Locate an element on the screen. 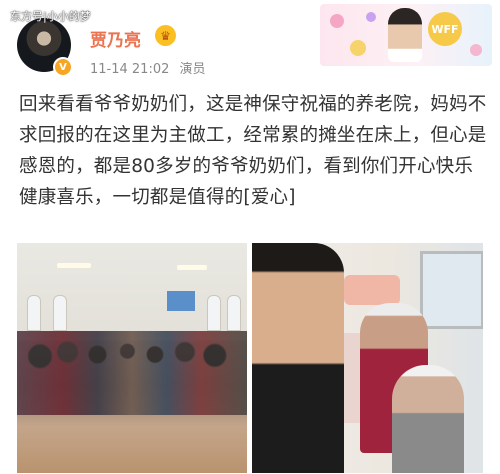 This screenshot has width=500, height=474. post-meta: 11-14 21:02 演员 is located at coordinates (148, 67).